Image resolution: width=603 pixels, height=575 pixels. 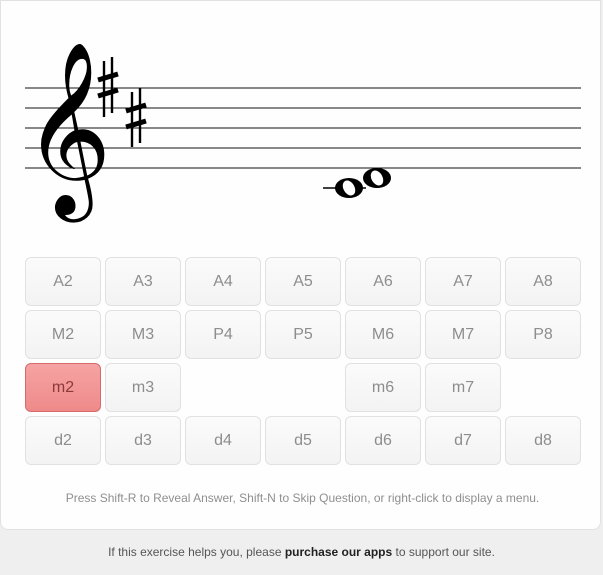 I want to click on interval-button-a8: A8, so click(x=543, y=281).